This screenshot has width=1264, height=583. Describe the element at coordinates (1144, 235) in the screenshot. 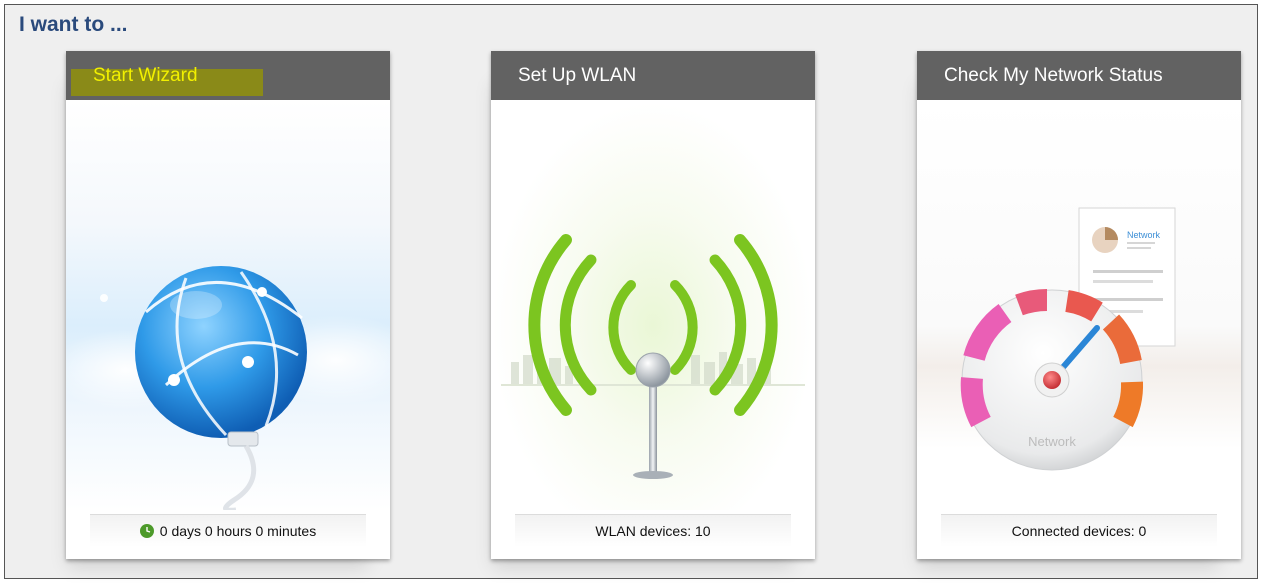

I see `report-label: Network` at that location.